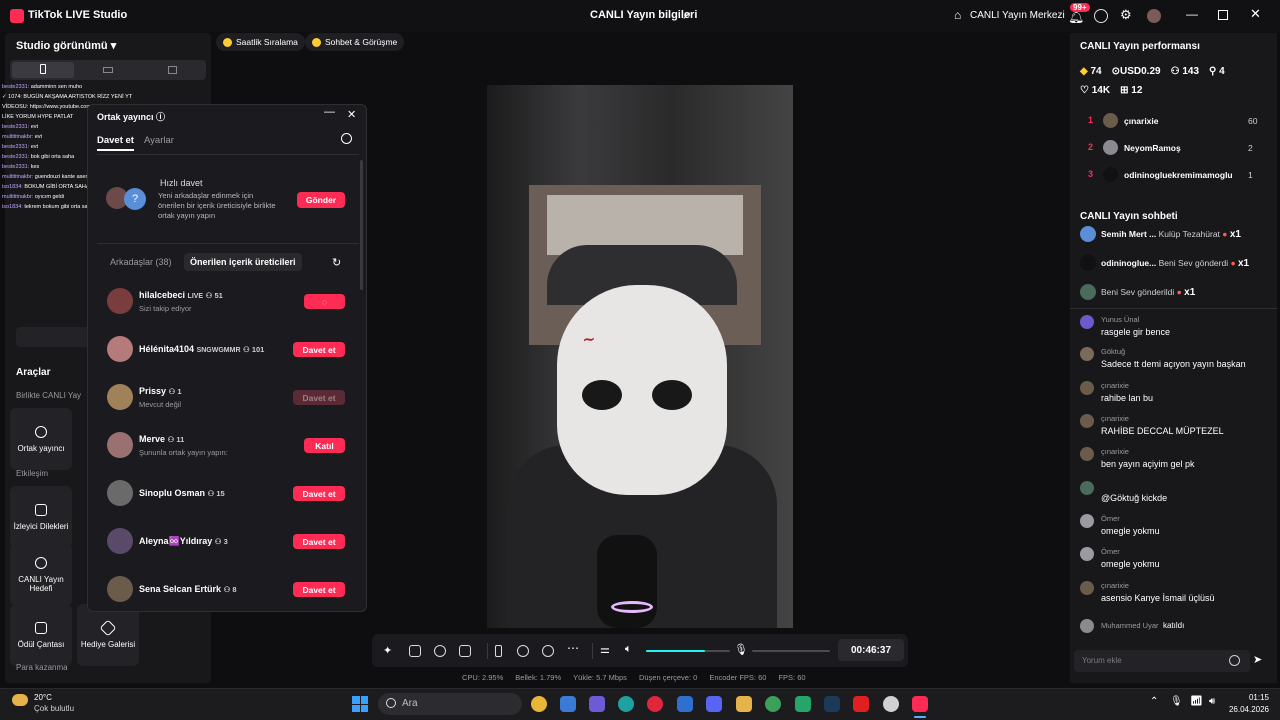 Image resolution: width=1280 pixels, height=720 pixels. I want to click on maximize-icon, so click(1223, 15).